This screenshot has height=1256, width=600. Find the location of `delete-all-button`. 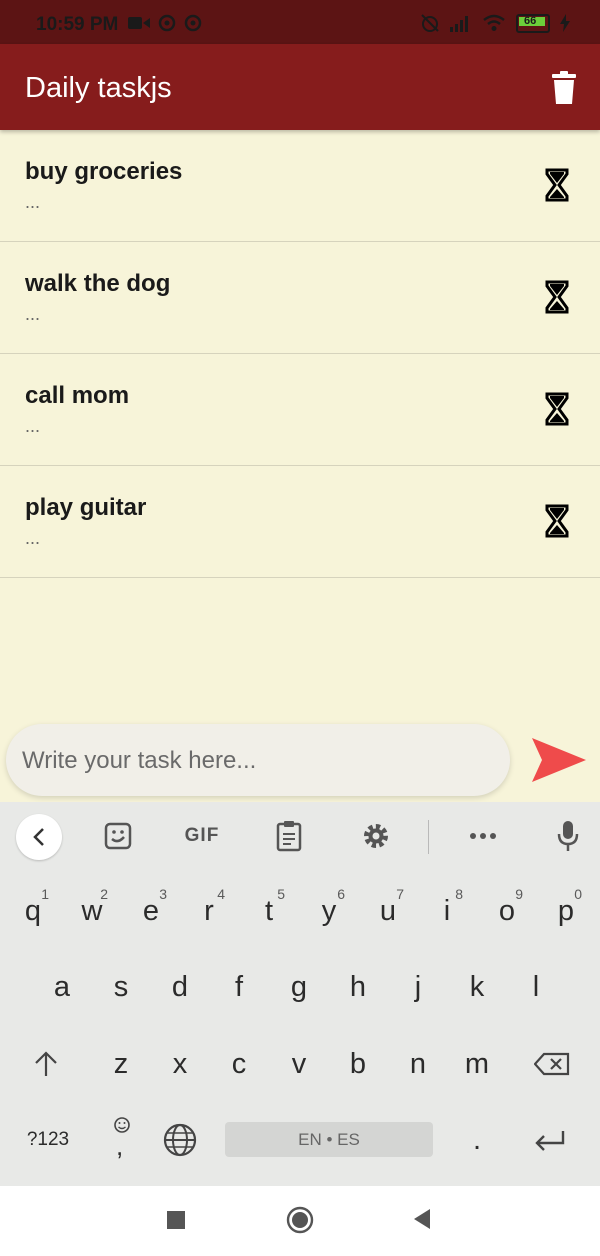

delete-all-button is located at coordinates (564, 88).